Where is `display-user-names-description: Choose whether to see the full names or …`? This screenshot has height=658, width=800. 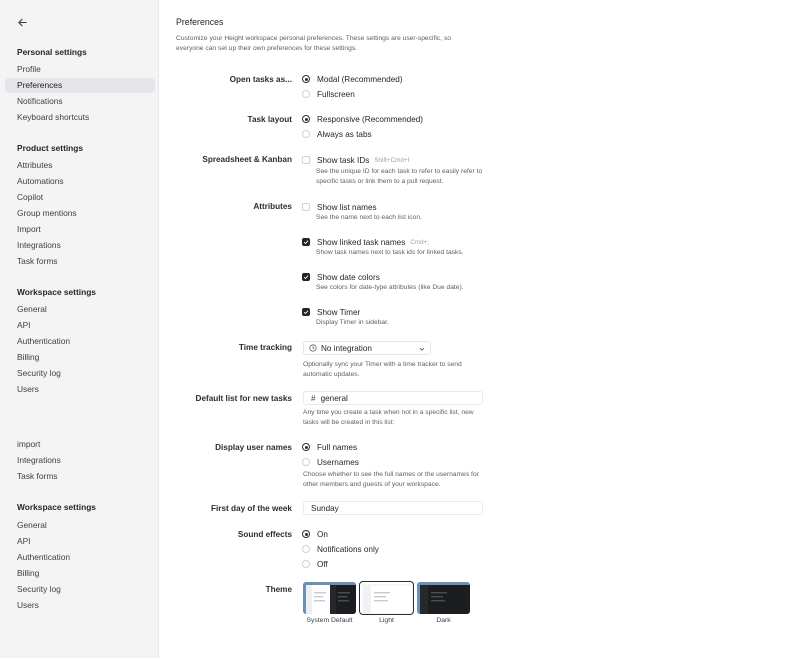 display-user-names-description: Choose whether to see the full names or … is located at coordinates (391, 479).